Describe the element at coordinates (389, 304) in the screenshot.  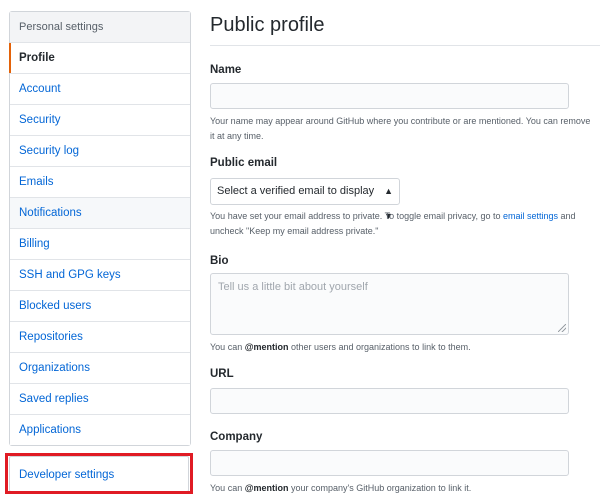
I see `bio-textarea: Tell us a little bit about yourself` at that location.